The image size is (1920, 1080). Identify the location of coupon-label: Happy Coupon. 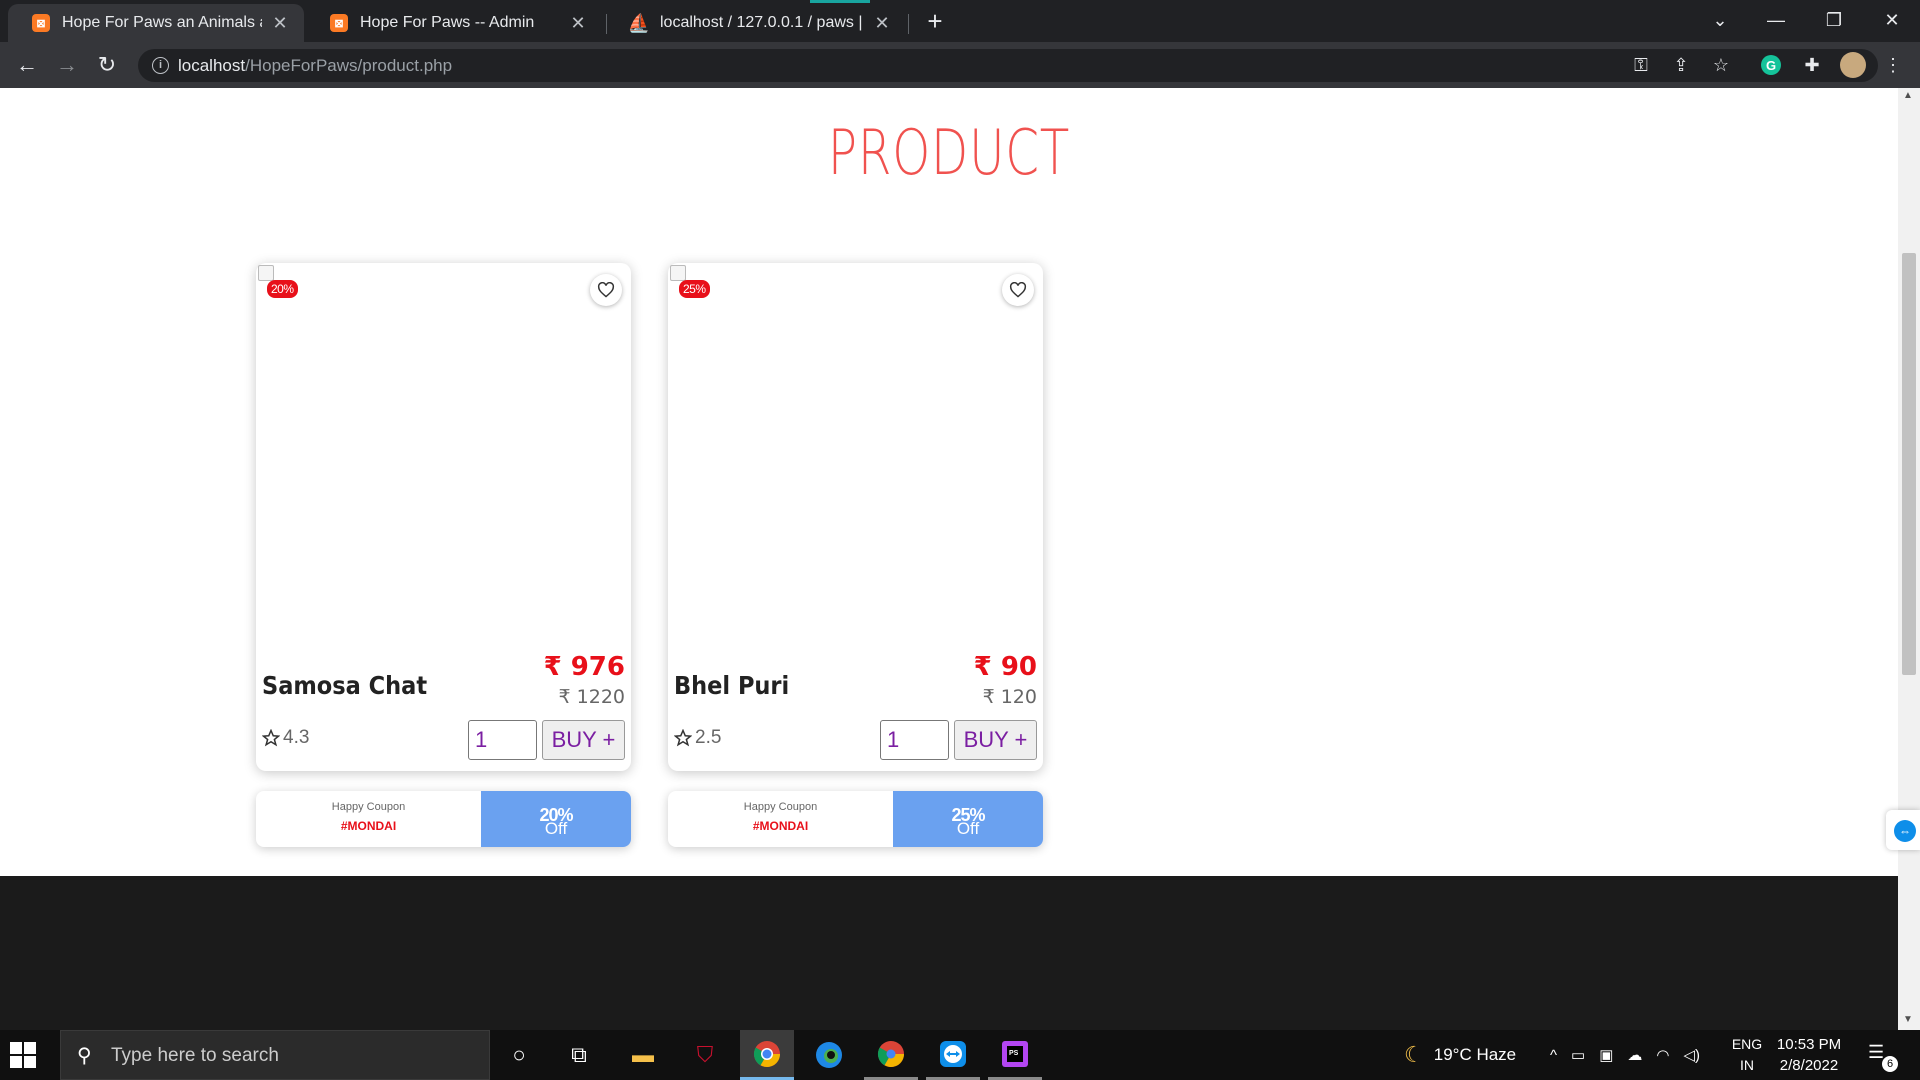
(368, 807).